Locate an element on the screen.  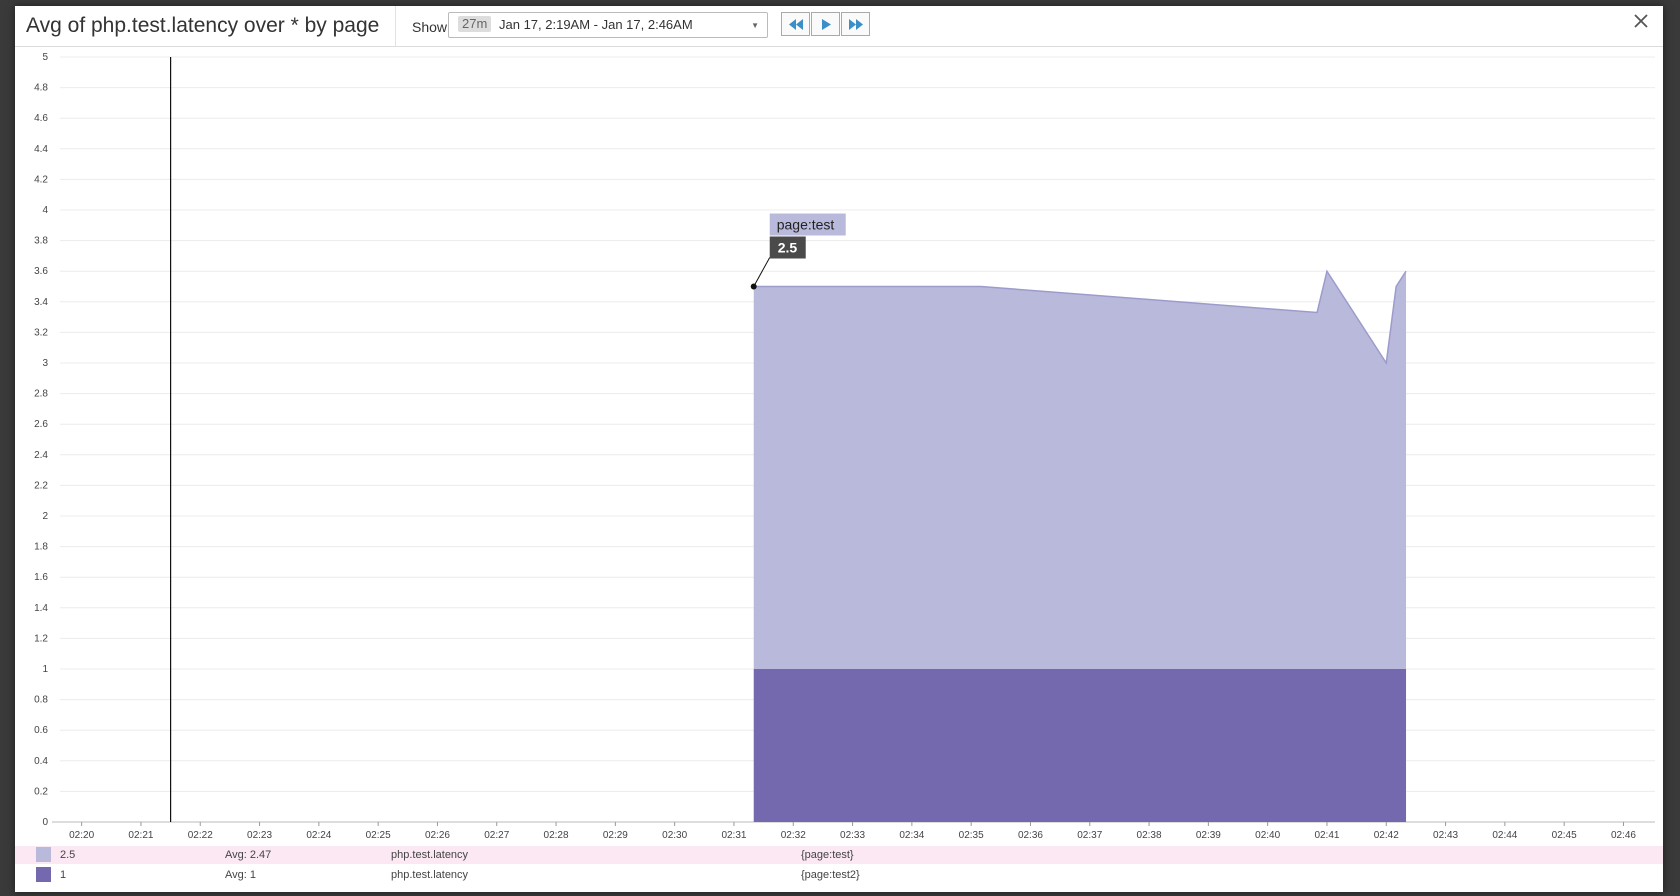
x-tick-label: 02:32 is located at coordinates (793, 835).